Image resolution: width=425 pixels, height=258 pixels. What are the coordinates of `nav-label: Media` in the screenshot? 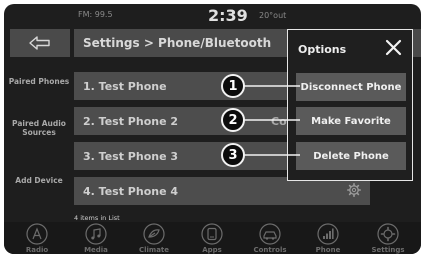 It's located at (96, 250).